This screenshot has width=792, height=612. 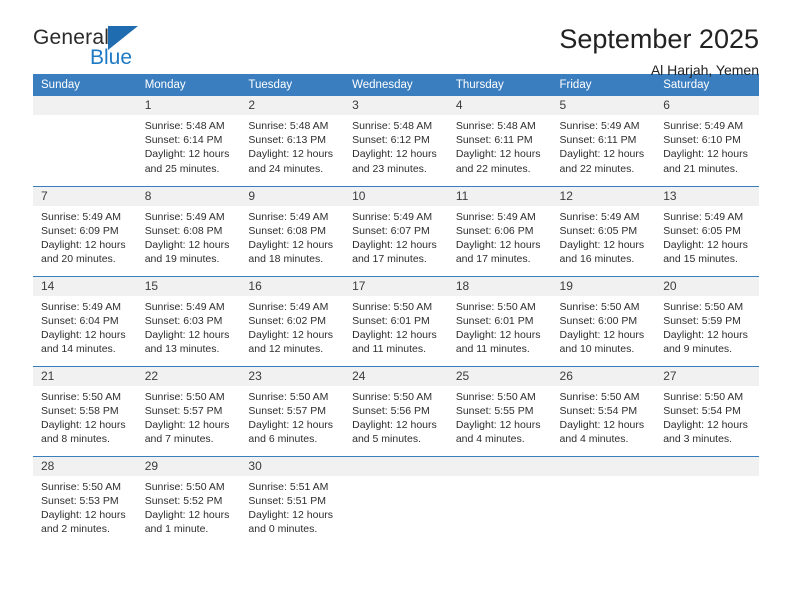 I want to click on daylight-text-line2: and 23 minutes., so click(x=389, y=168).